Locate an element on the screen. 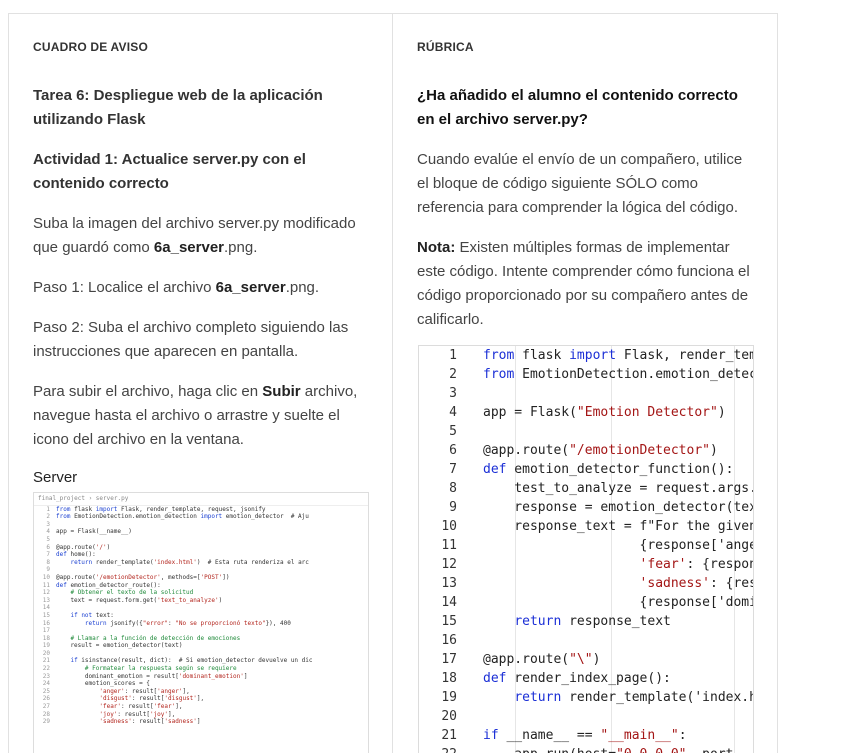 Image resolution: width=847 pixels, height=753 pixels. thumb-line-number: 8 is located at coordinates (48, 562).